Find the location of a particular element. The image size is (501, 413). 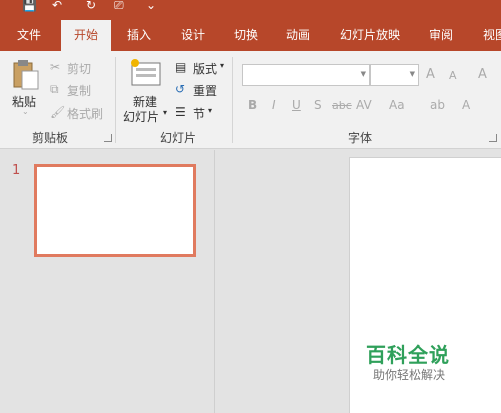

copy-button: 复制 is located at coordinates (79, 90).